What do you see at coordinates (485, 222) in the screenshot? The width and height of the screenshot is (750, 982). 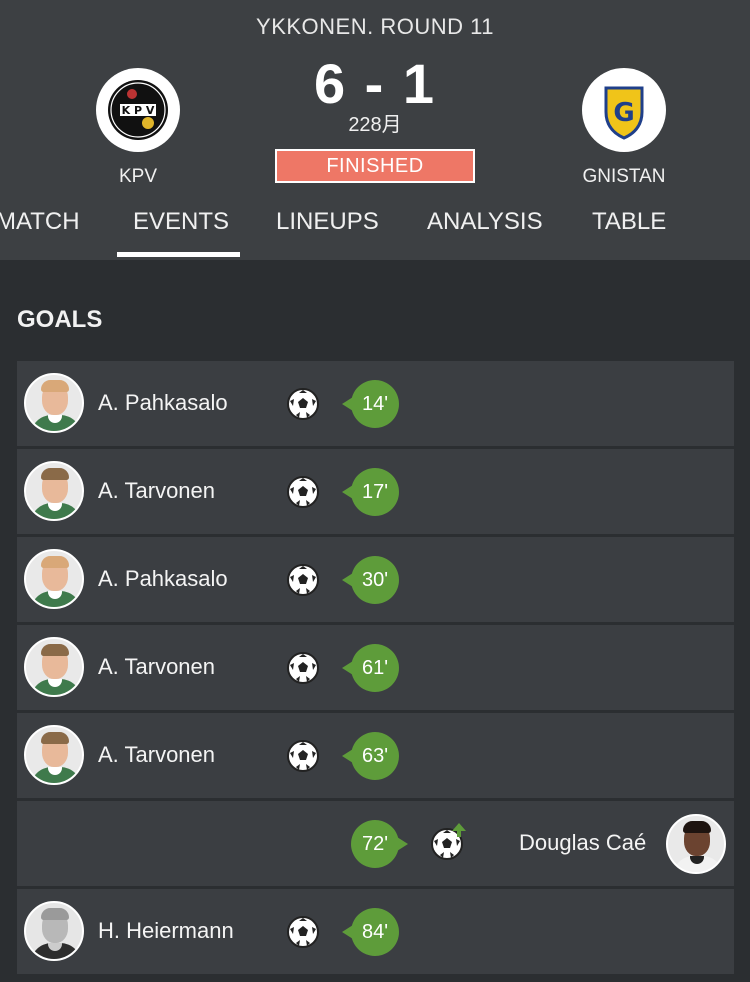 I see `tab-analysis: ANALYSIS` at bounding box center [485, 222].